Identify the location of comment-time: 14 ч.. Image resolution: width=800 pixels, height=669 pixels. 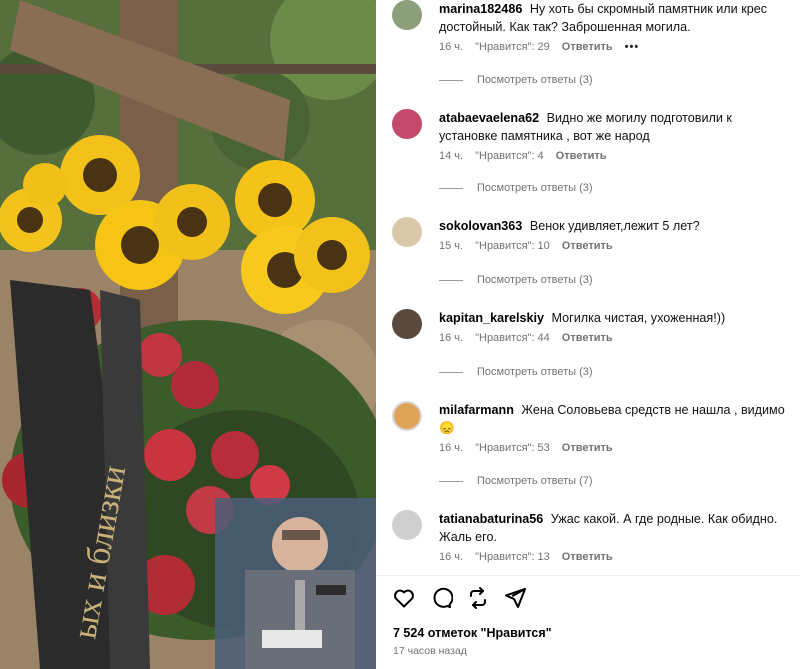
(451, 156).